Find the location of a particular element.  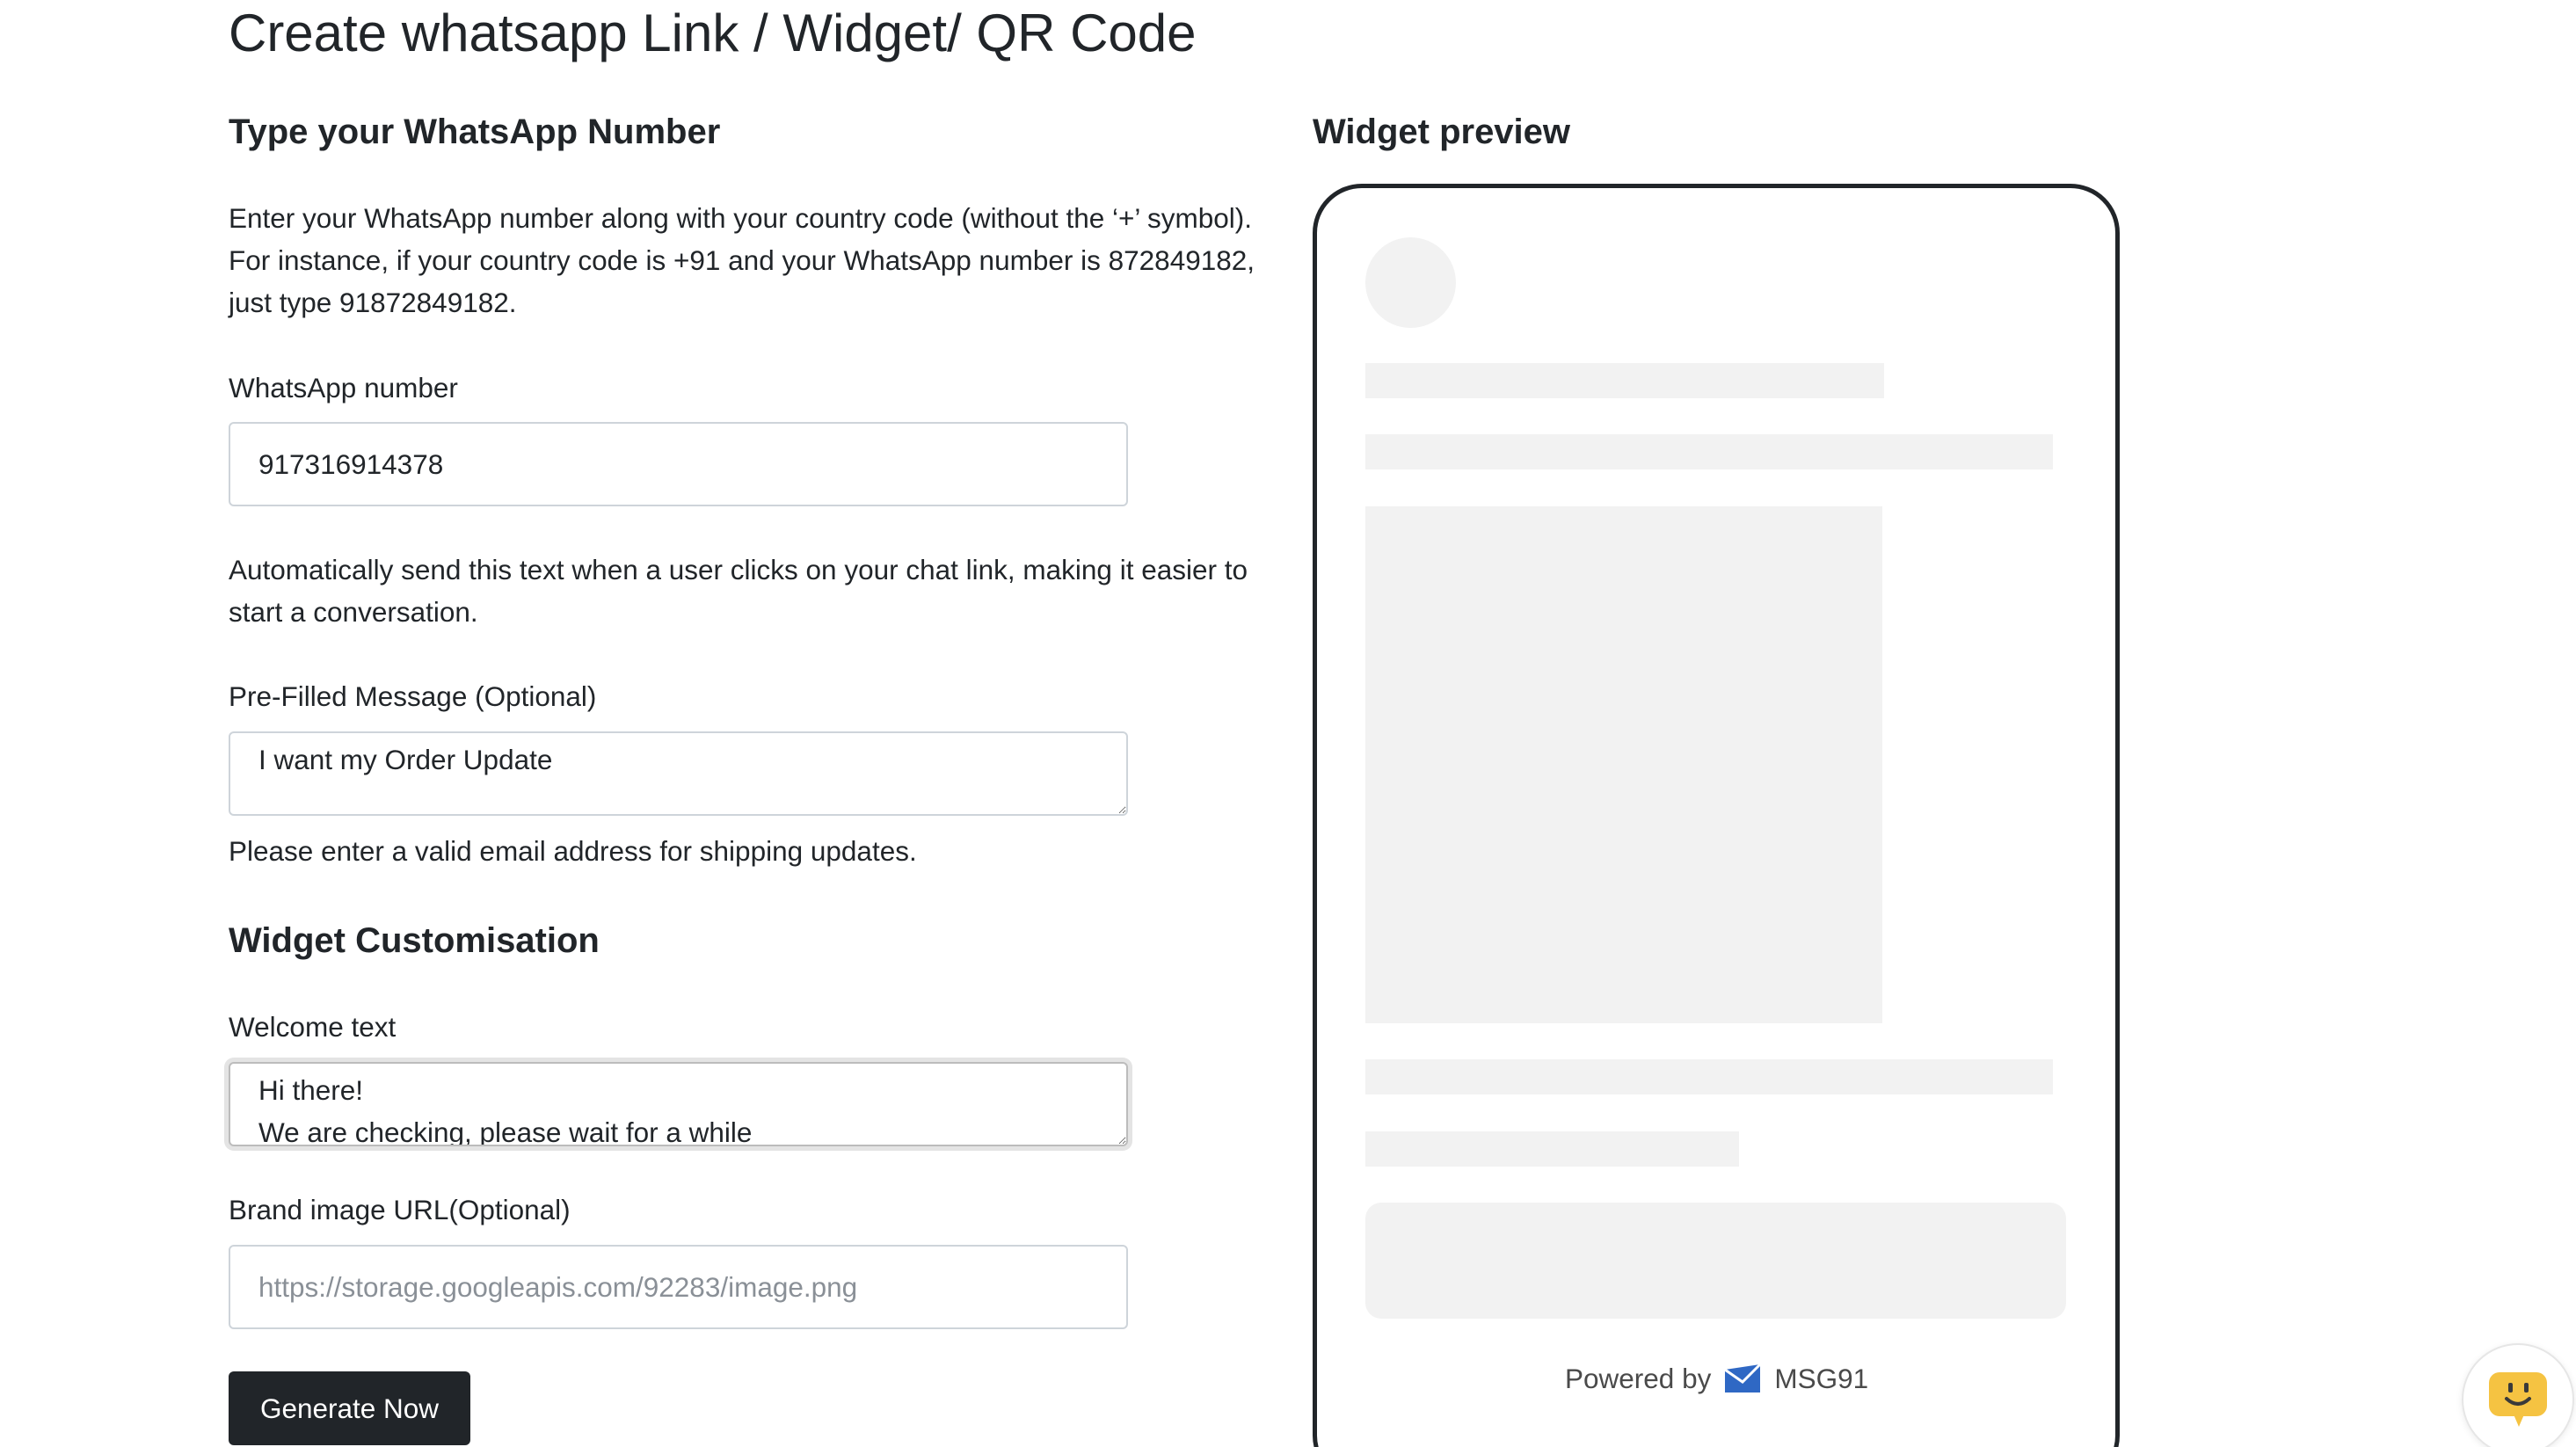

number-section-heading: Type your WhatsApp Number is located at coordinates (475, 132).